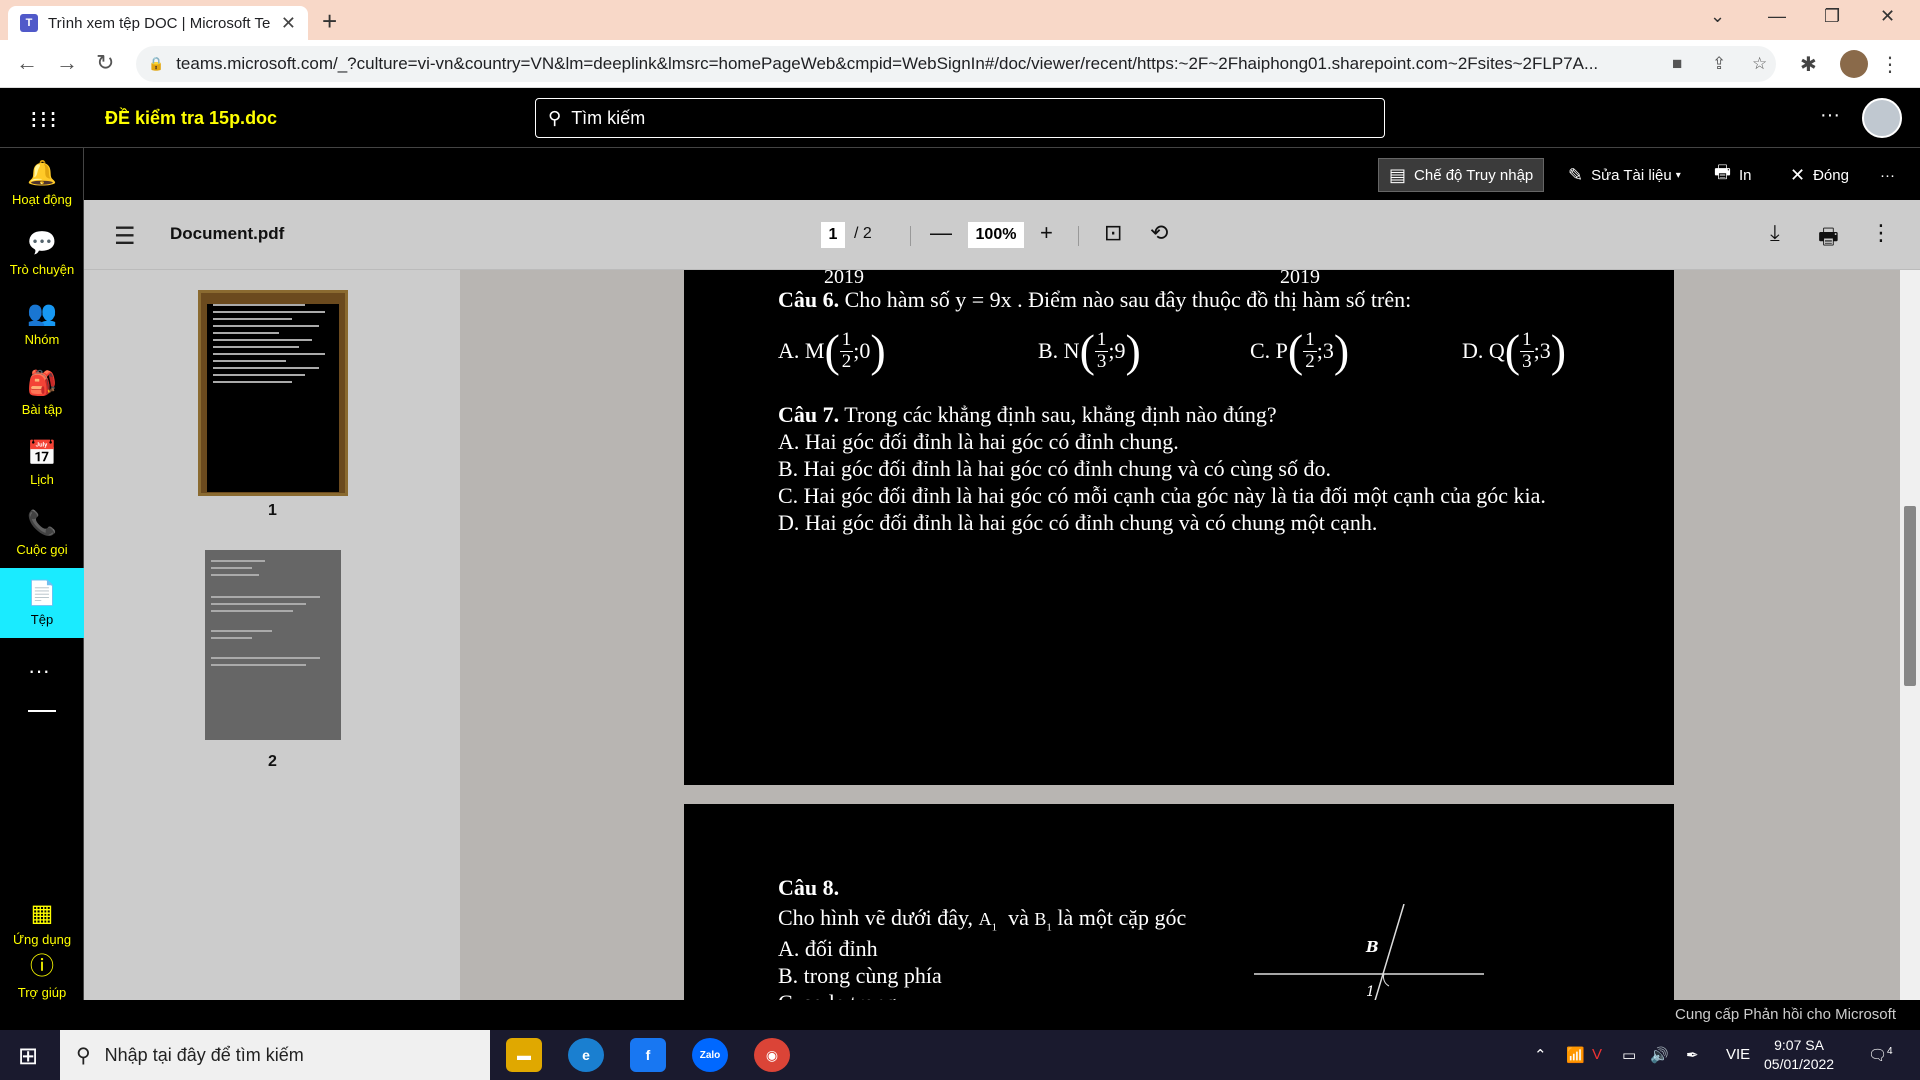 This screenshot has width=1920, height=1080. Describe the element at coordinates (1887, 16) in the screenshot. I see `close-window-button: ✕` at that location.